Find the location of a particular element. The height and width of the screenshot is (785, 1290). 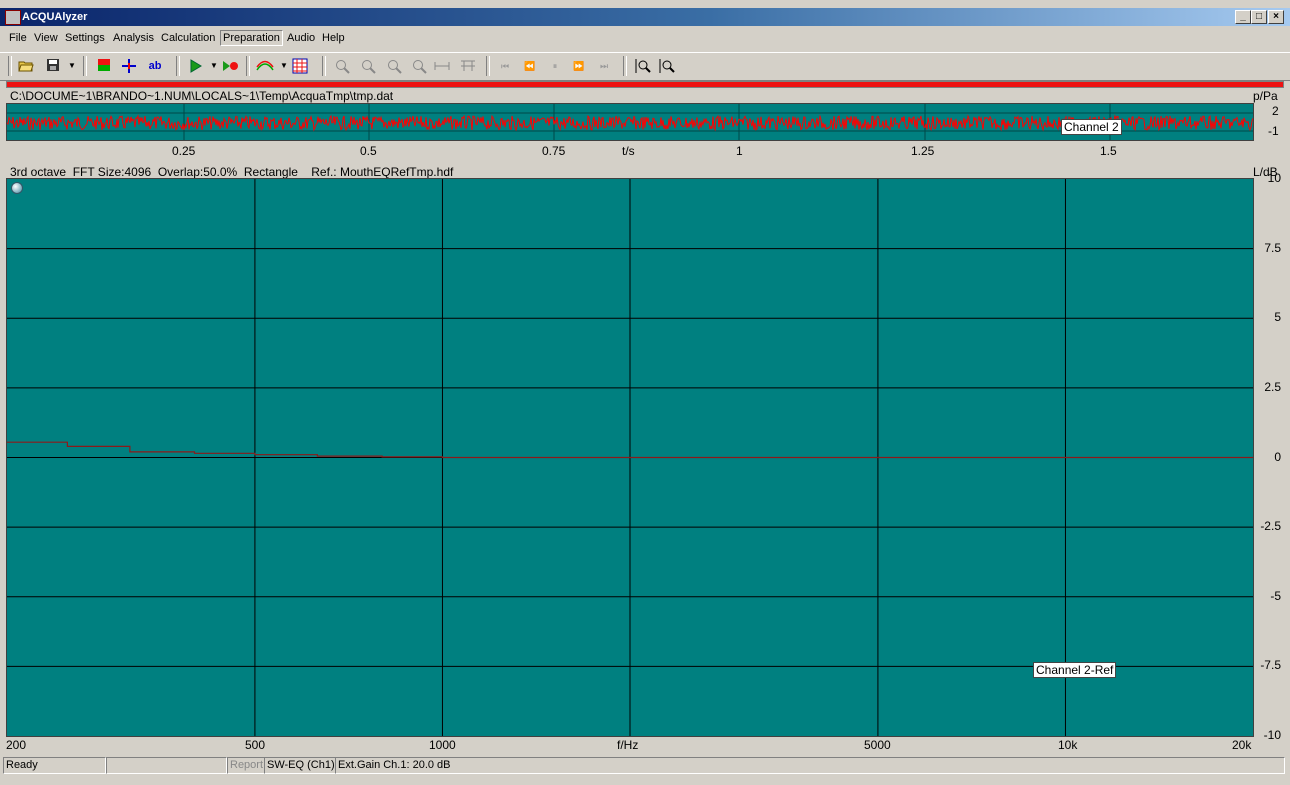

time-x-tick: 0.25 is located at coordinates (184, 151).